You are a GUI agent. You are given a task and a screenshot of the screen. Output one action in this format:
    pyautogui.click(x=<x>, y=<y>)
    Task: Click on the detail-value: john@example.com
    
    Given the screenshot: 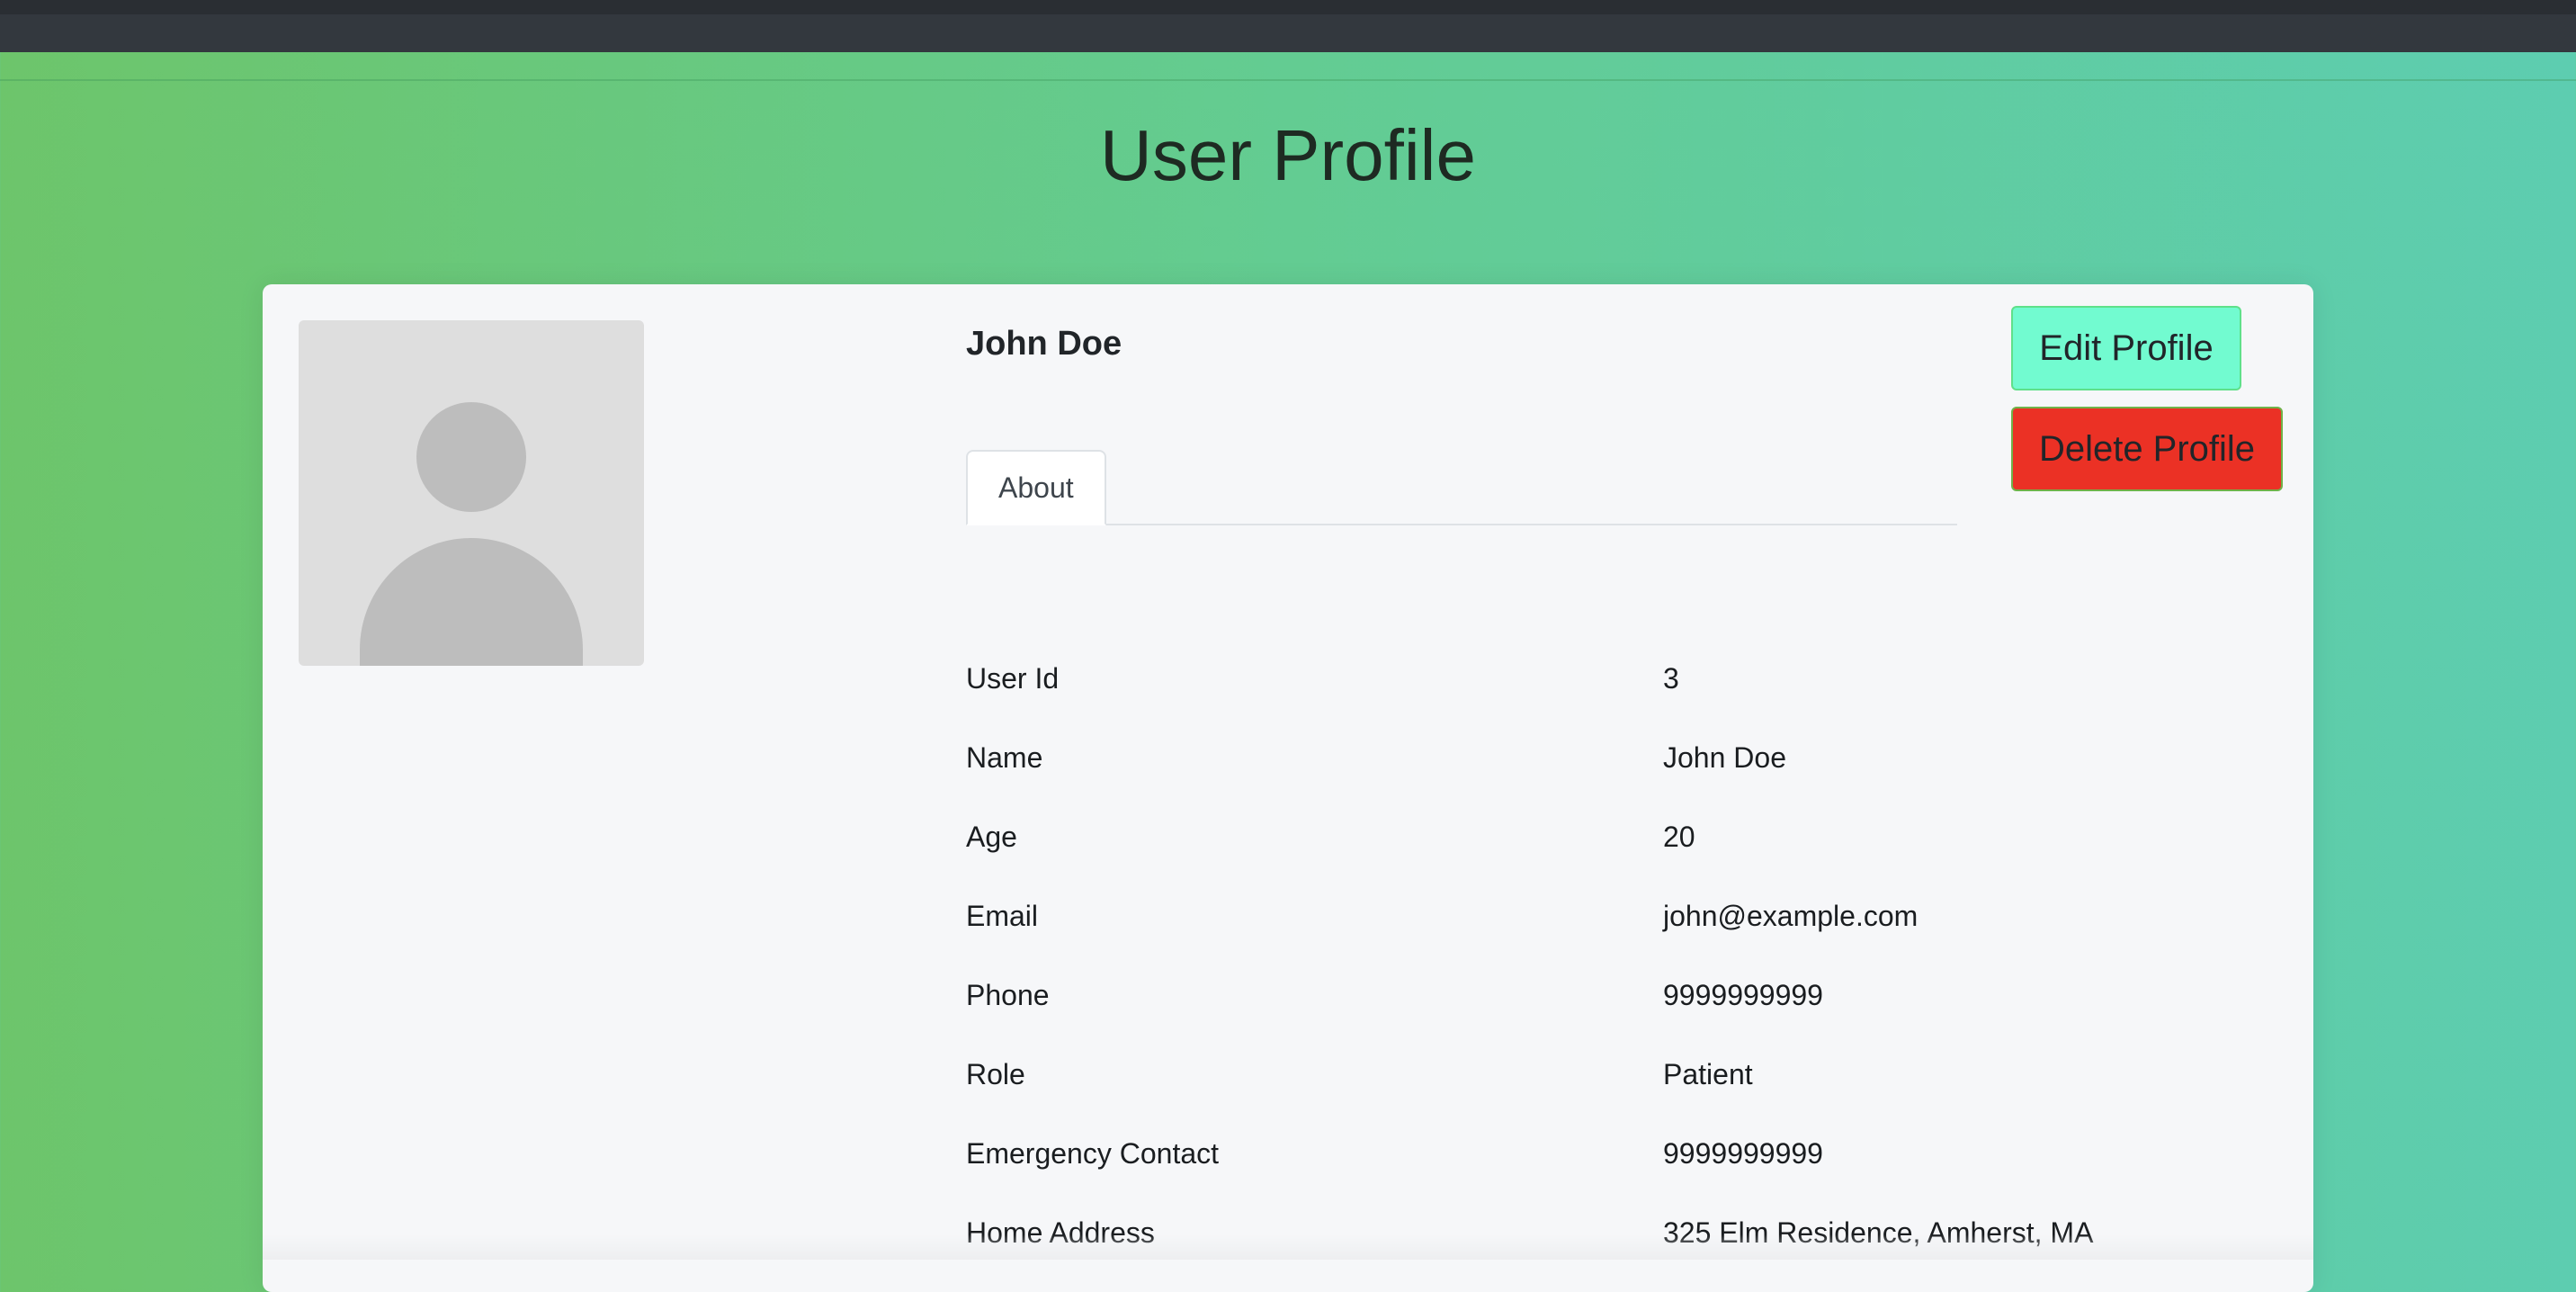 What is the action you would take?
    pyautogui.click(x=1791, y=916)
    